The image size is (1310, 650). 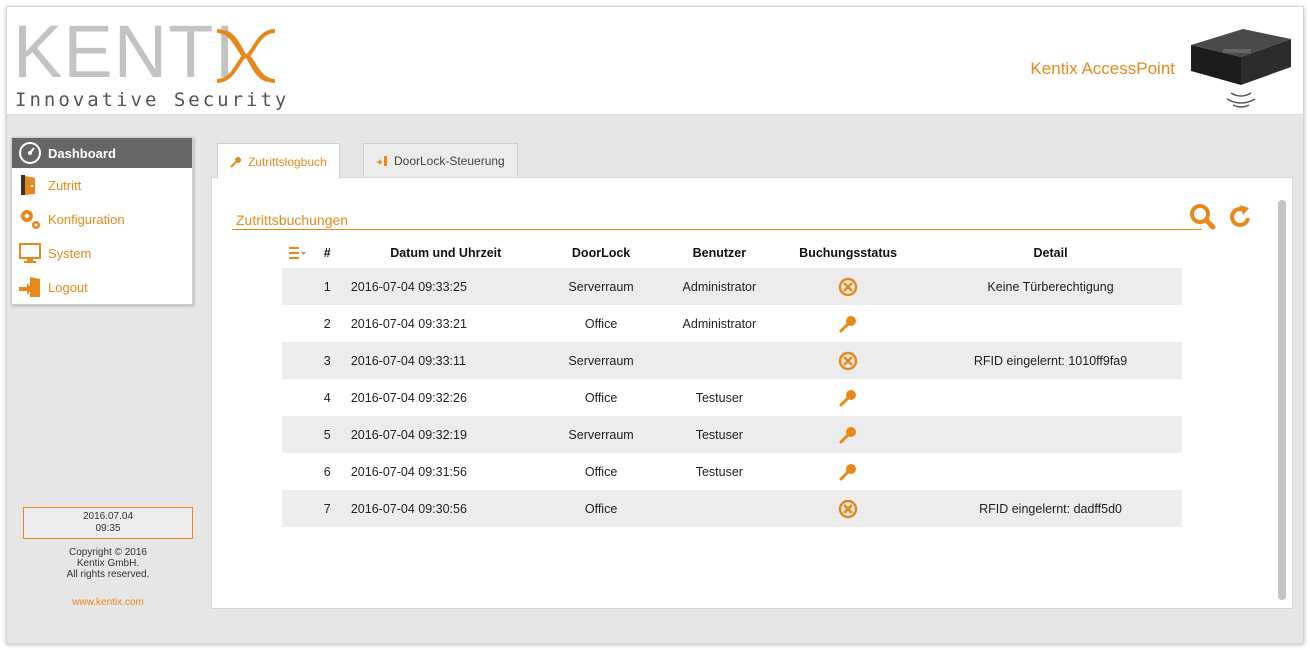 I want to click on column-header-number: #, so click(x=327, y=253).